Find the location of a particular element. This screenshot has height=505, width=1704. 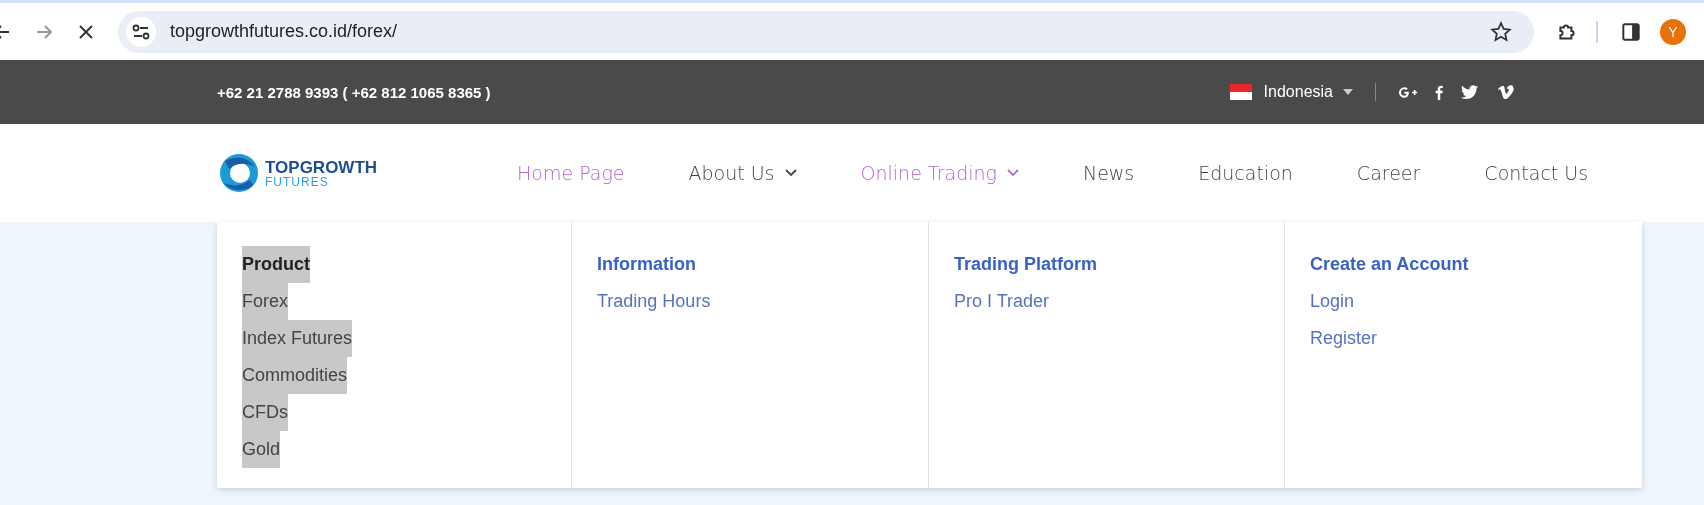

nav-link: Contact Us is located at coordinates (1536, 173).